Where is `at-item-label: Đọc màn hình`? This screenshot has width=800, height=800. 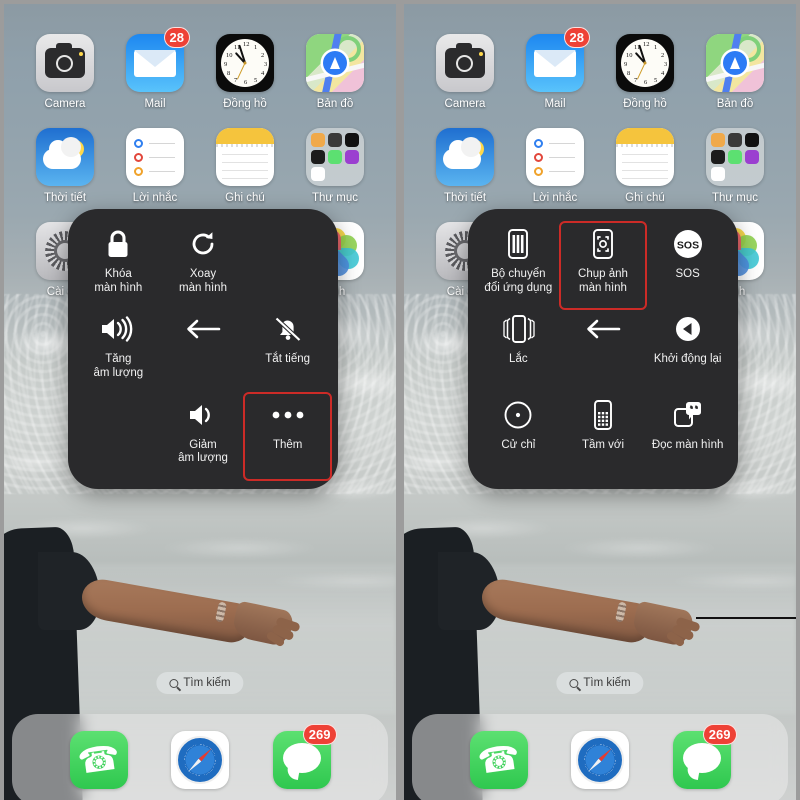 at-item-label: Đọc màn hình is located at coordinates (687, 444).